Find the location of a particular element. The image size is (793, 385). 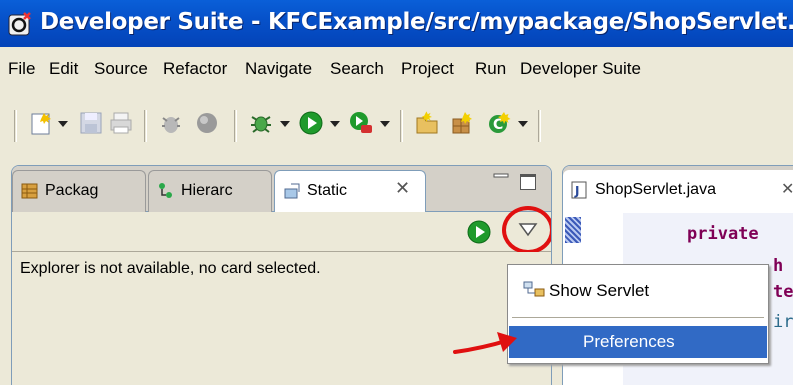

server-icon is located at coordinates (207, 123).